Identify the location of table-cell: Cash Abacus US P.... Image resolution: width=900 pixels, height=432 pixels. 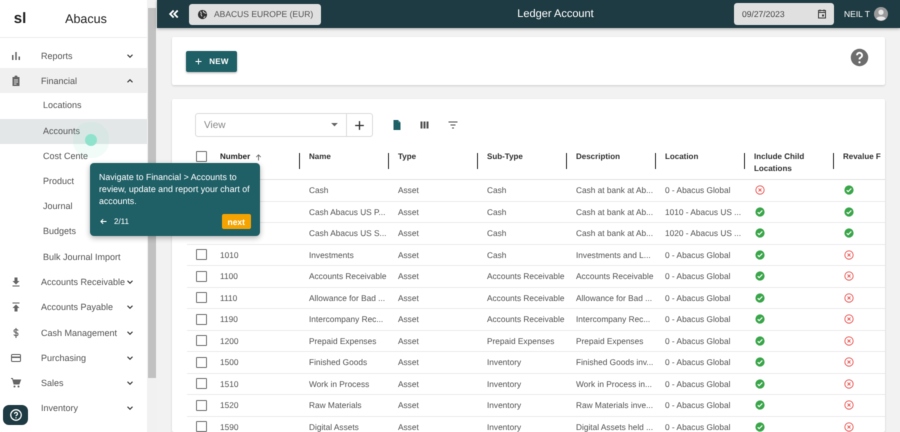
(347, 211).